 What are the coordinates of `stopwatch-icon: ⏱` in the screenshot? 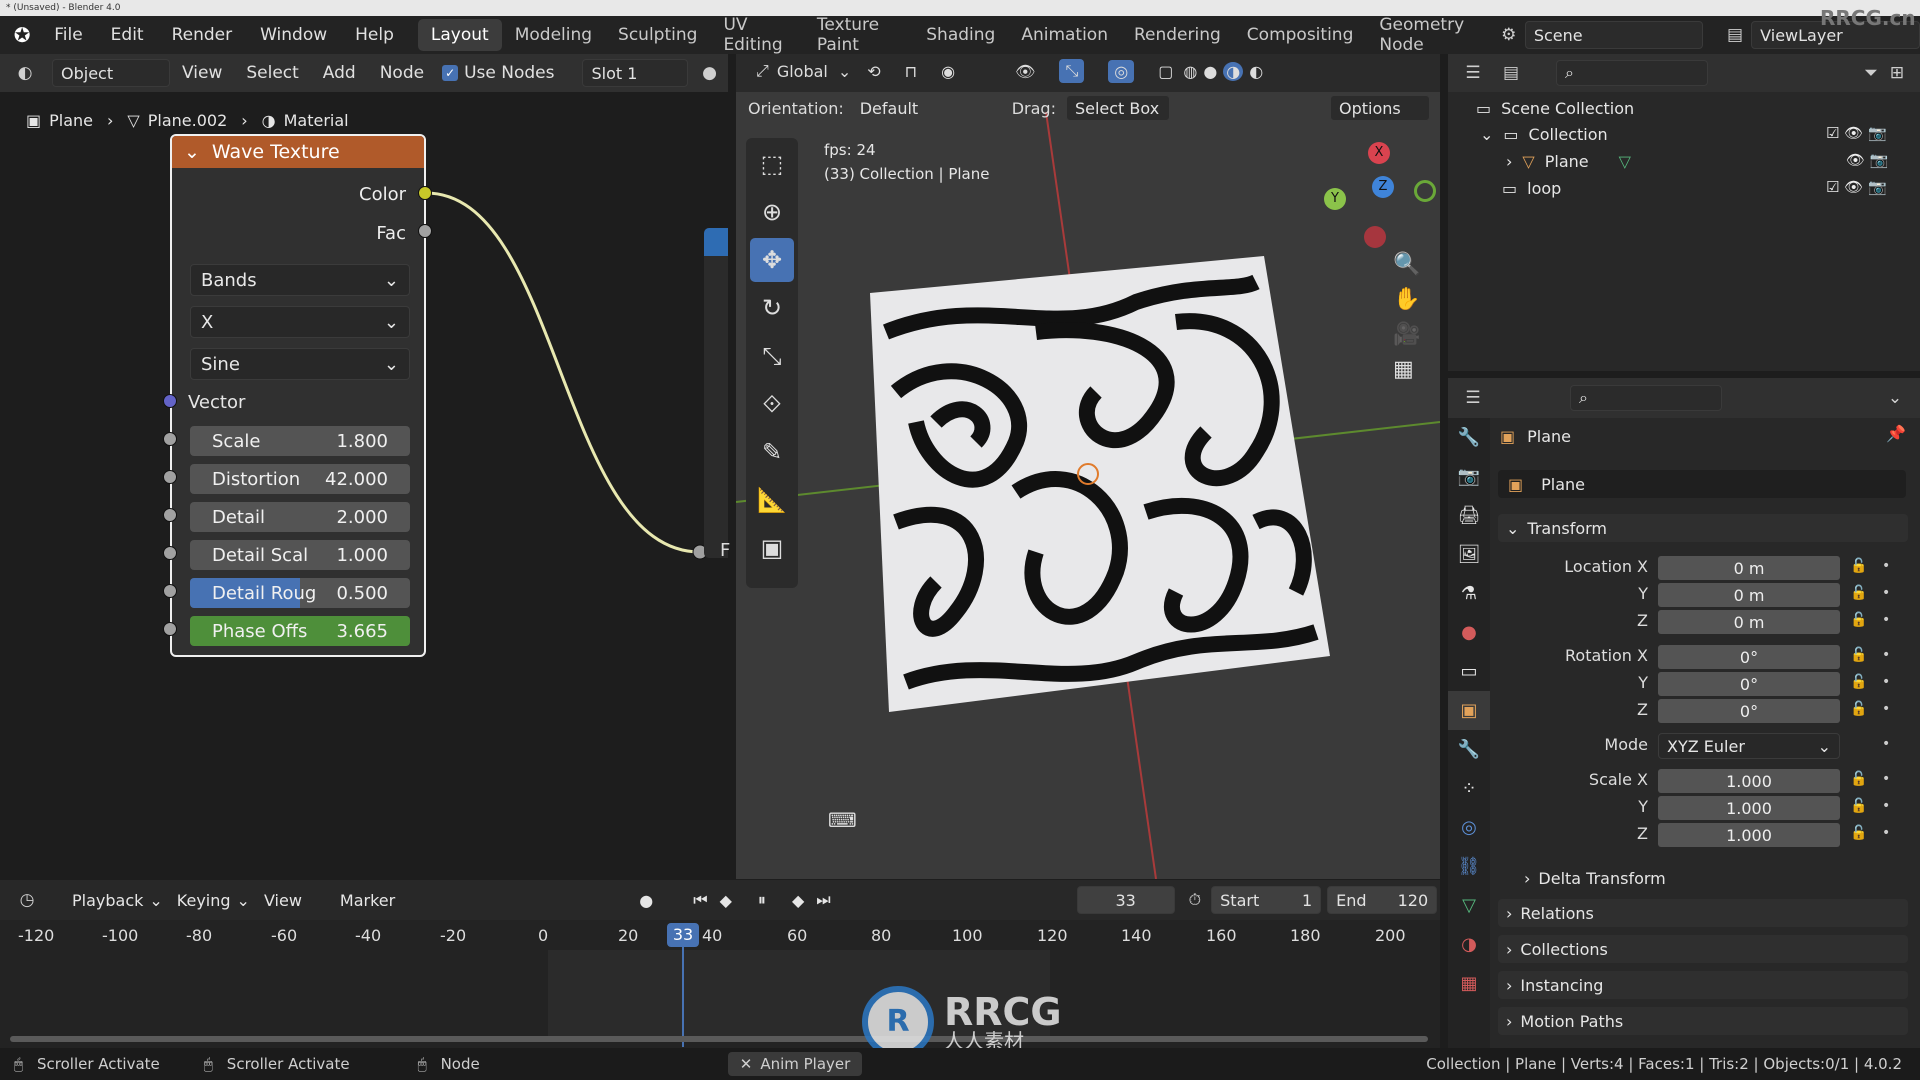 It's located at (1195, 900).